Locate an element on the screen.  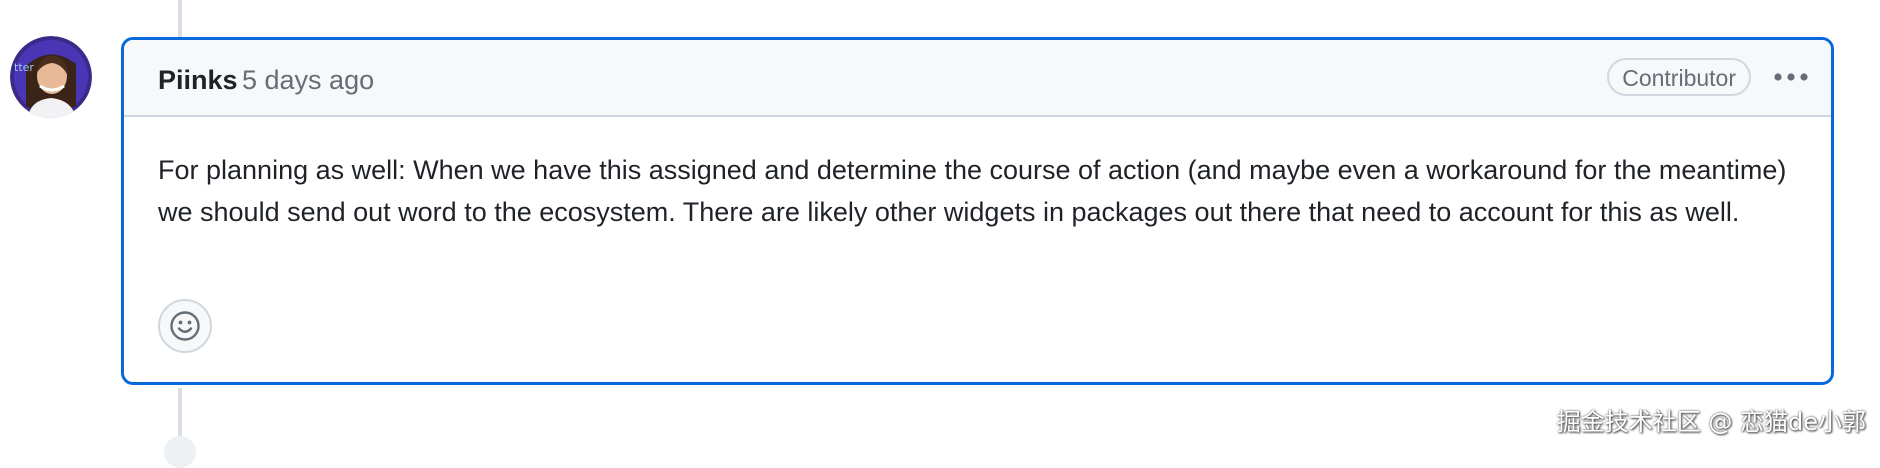
comment-timestamp: 5 days ago is located at coordinates (308, 80).